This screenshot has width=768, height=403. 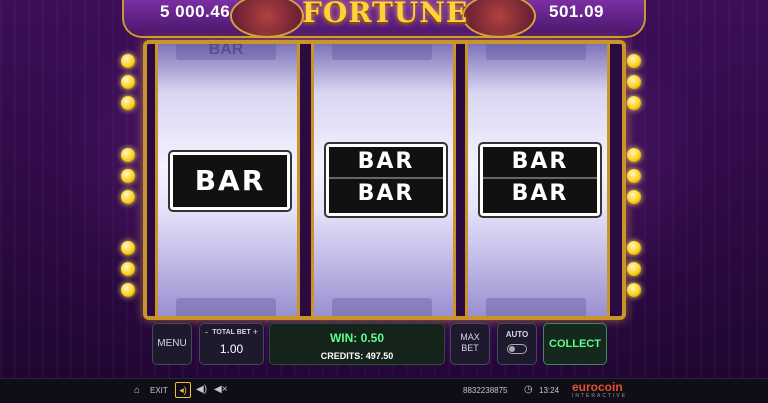 I want to click on autoplay-label: AUTO, so click(x=517, y=334).